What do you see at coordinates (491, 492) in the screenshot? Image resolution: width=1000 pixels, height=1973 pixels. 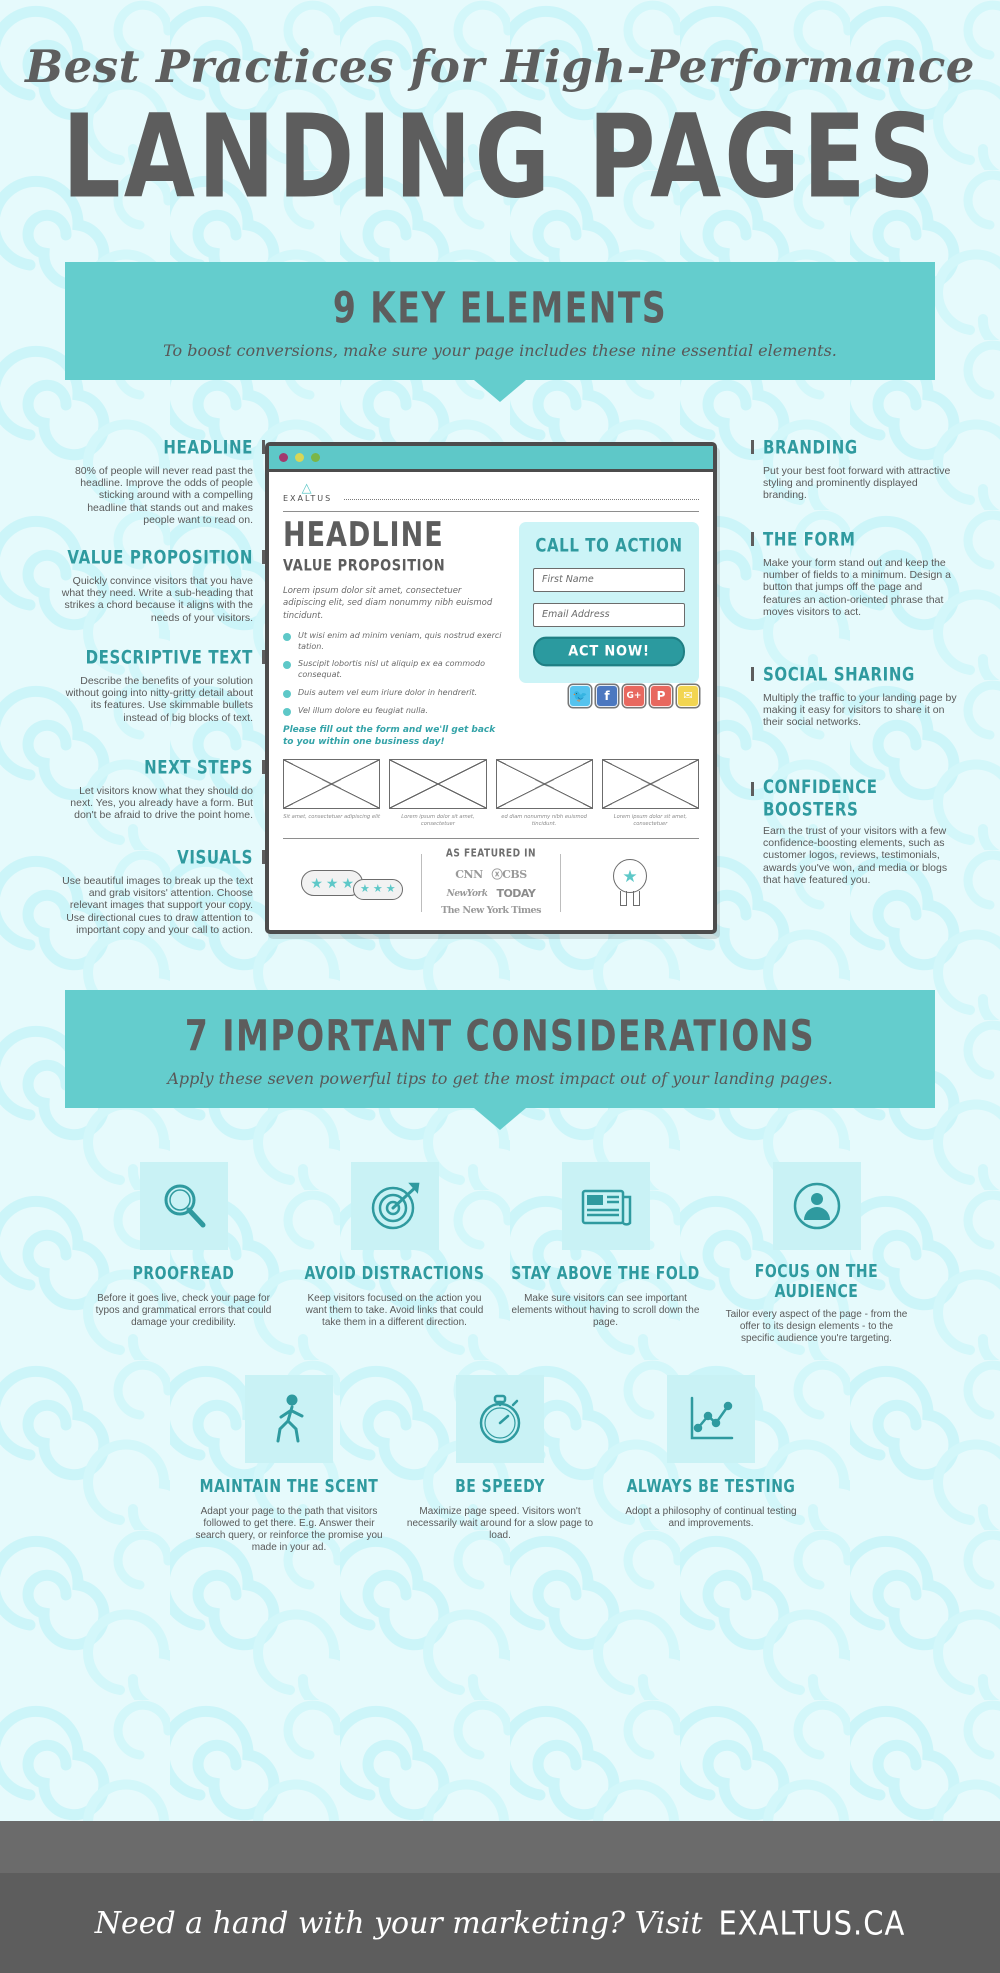 I see `mockup-logo-row: △ EXALTUS` at bounding box center [491, 492].